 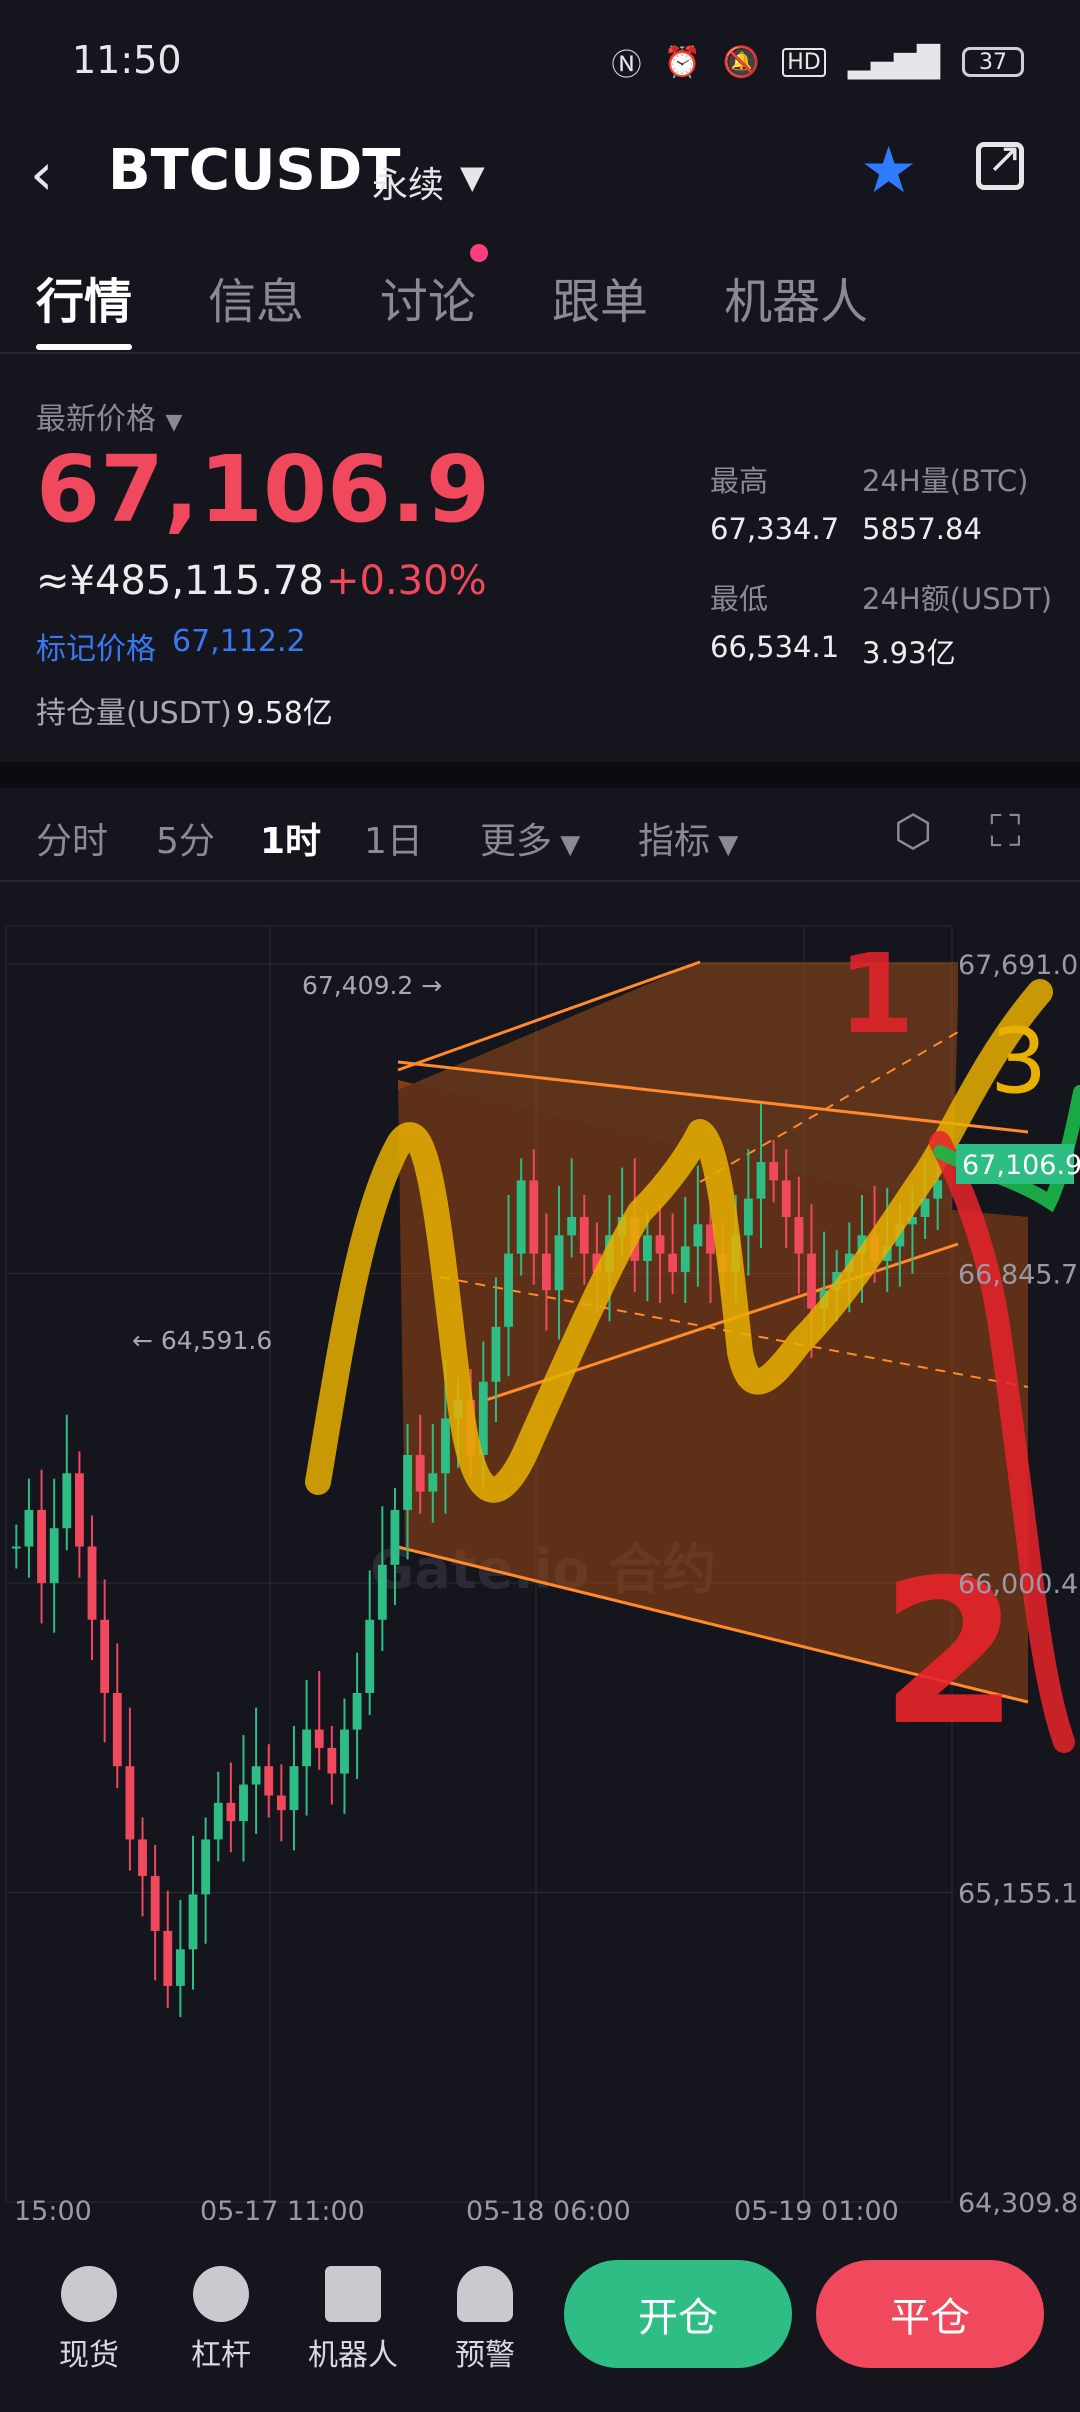 What do you see at coordinates (109, 416) in the screenshot?
I see `last-price-label: 最新价格 ▼` at bounding box center [109, 416].